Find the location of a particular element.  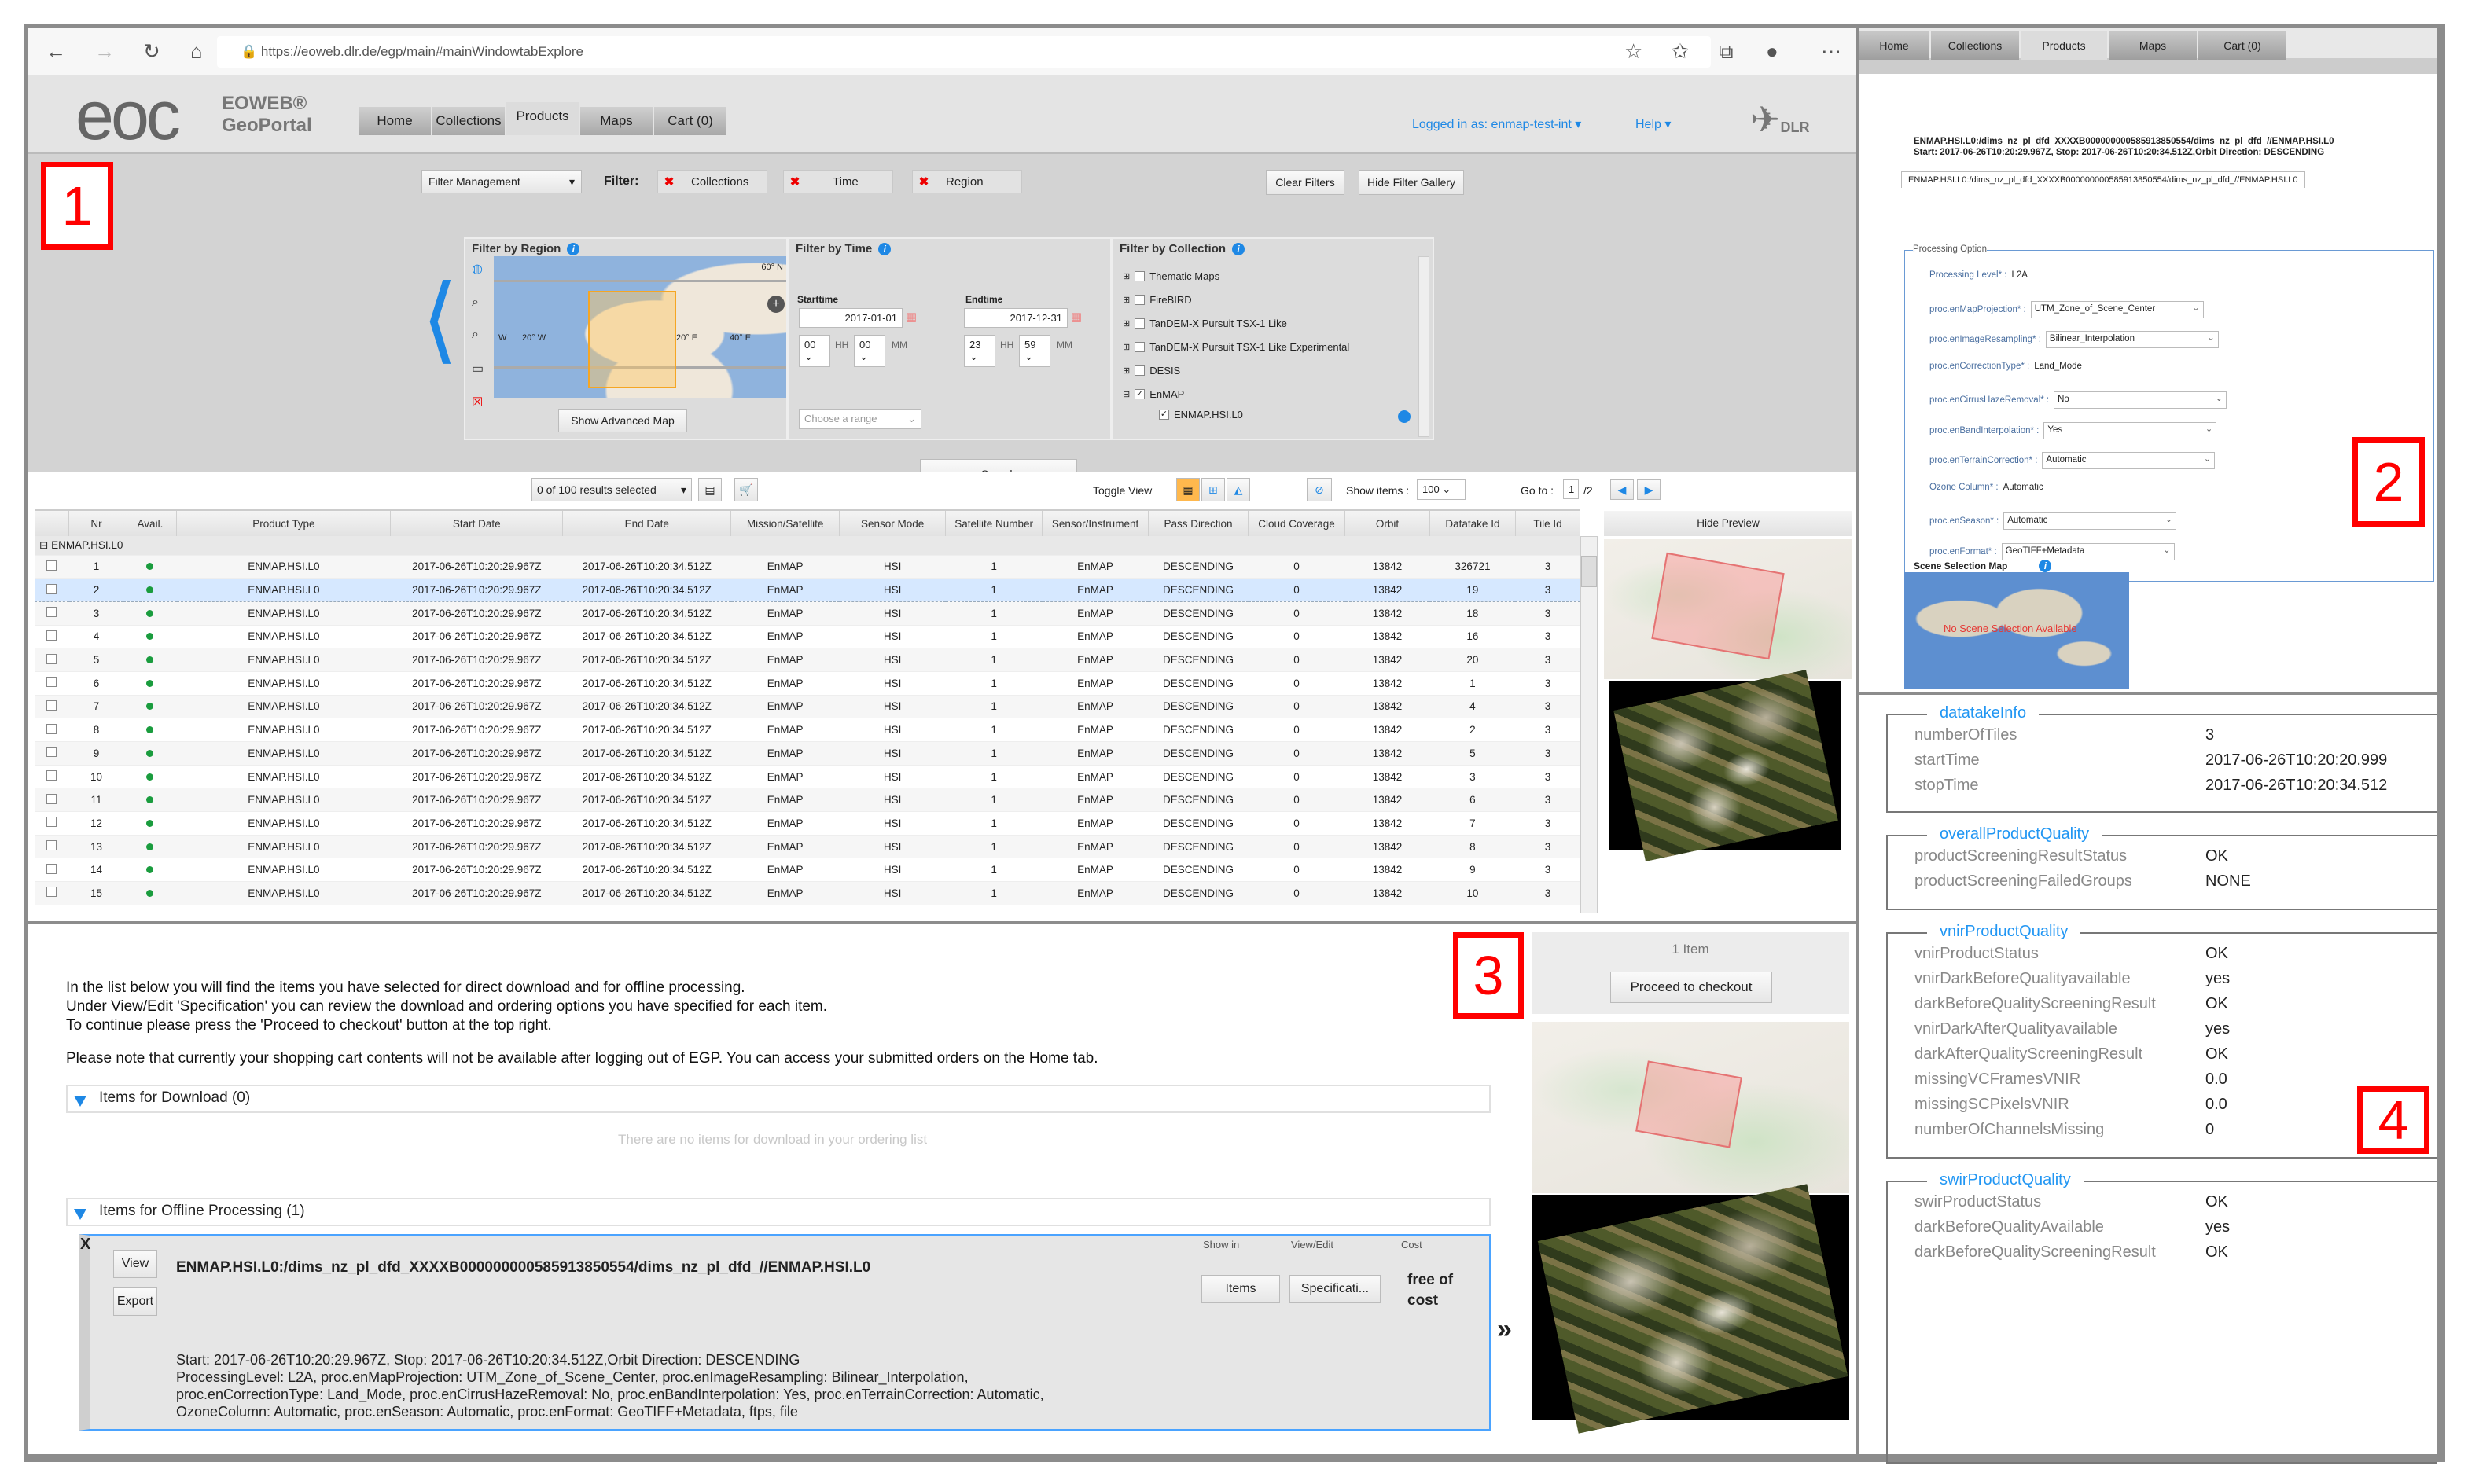

column-header: Orbit is located at coordinates (1387, 523).